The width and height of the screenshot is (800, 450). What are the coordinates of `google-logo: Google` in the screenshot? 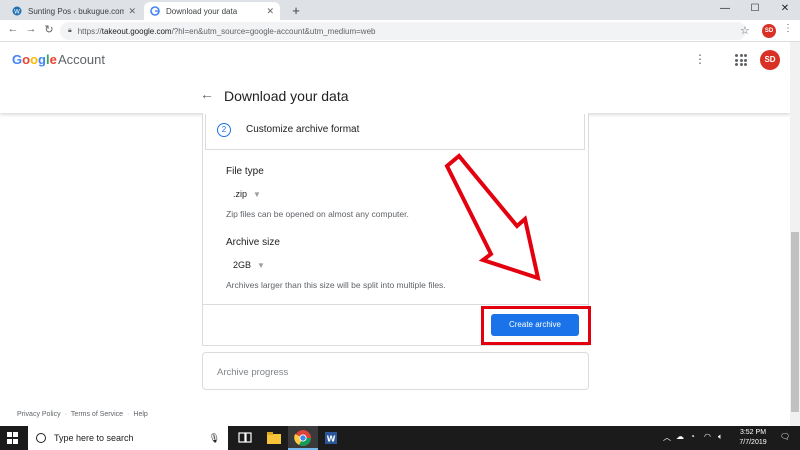 It's located at (34, 59).